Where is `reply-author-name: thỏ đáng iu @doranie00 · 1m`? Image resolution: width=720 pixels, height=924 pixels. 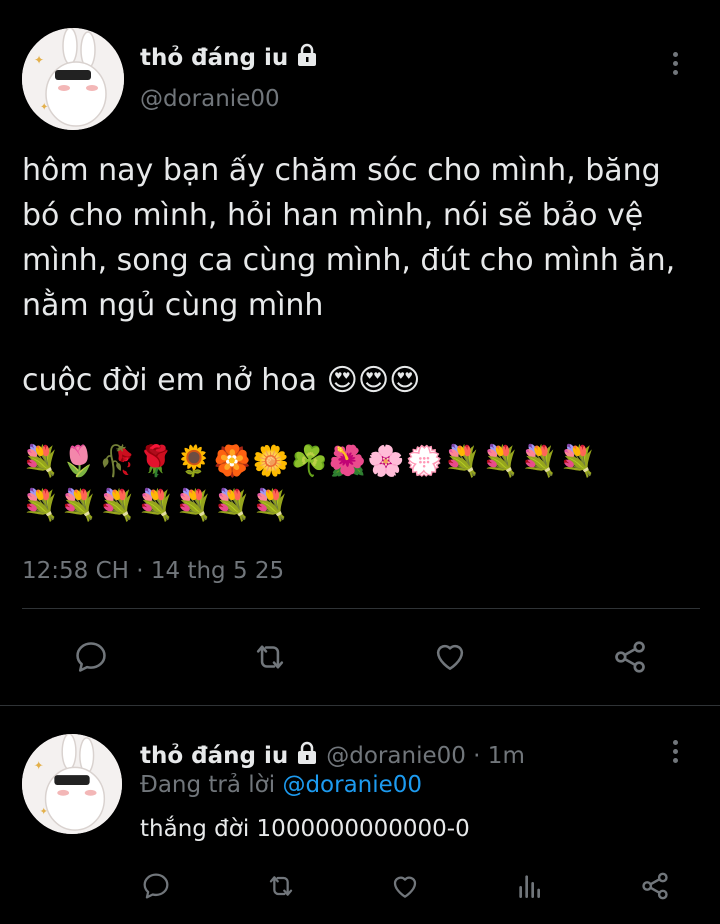 reply-author-name: thỏ đáng iu @doranie00 · 1m is located at coordinates (332, 756).